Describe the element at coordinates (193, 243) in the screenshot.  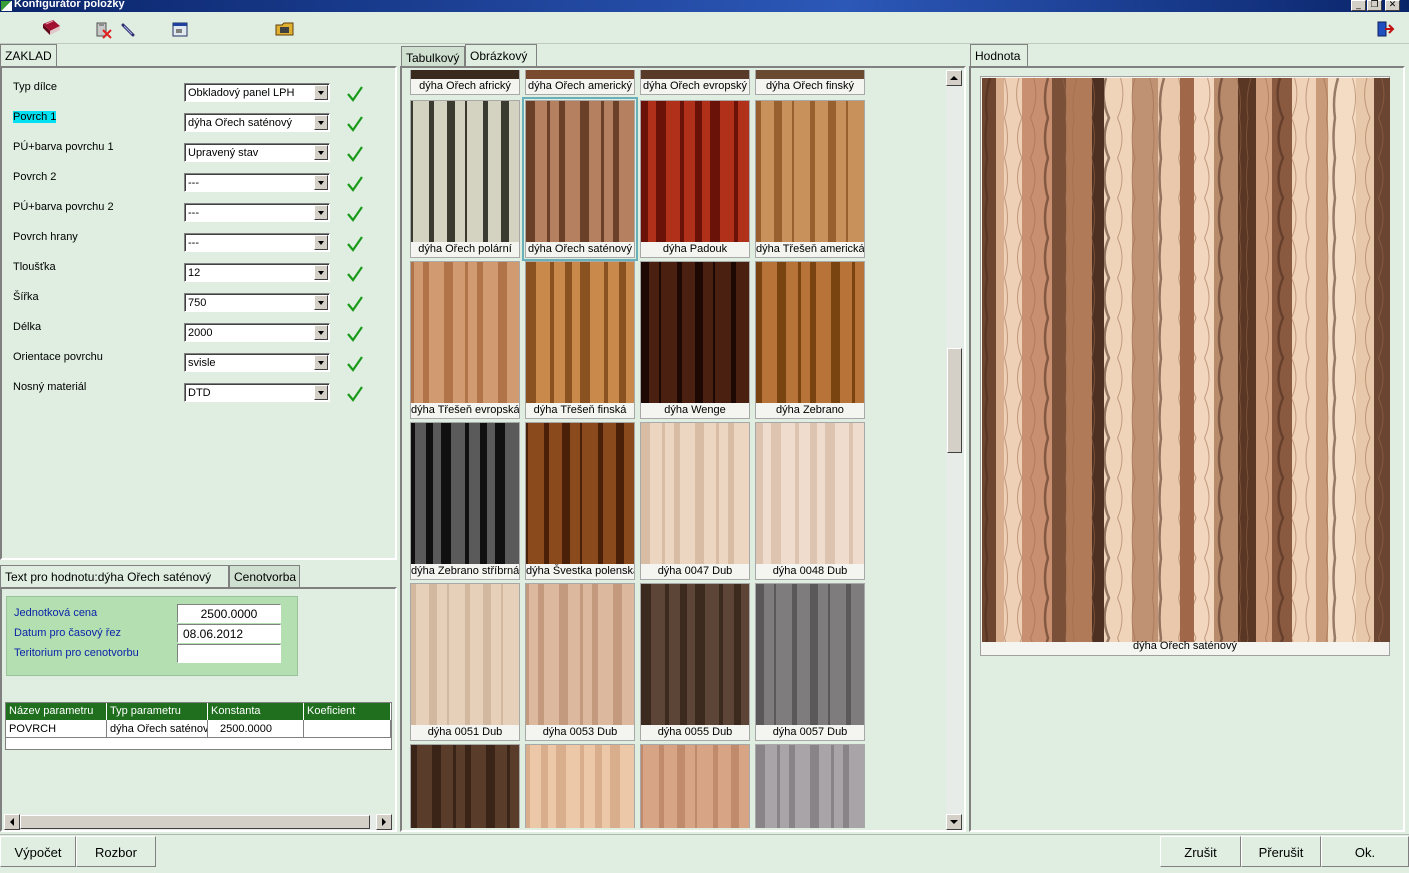
I see `param-value: ---` at that location.